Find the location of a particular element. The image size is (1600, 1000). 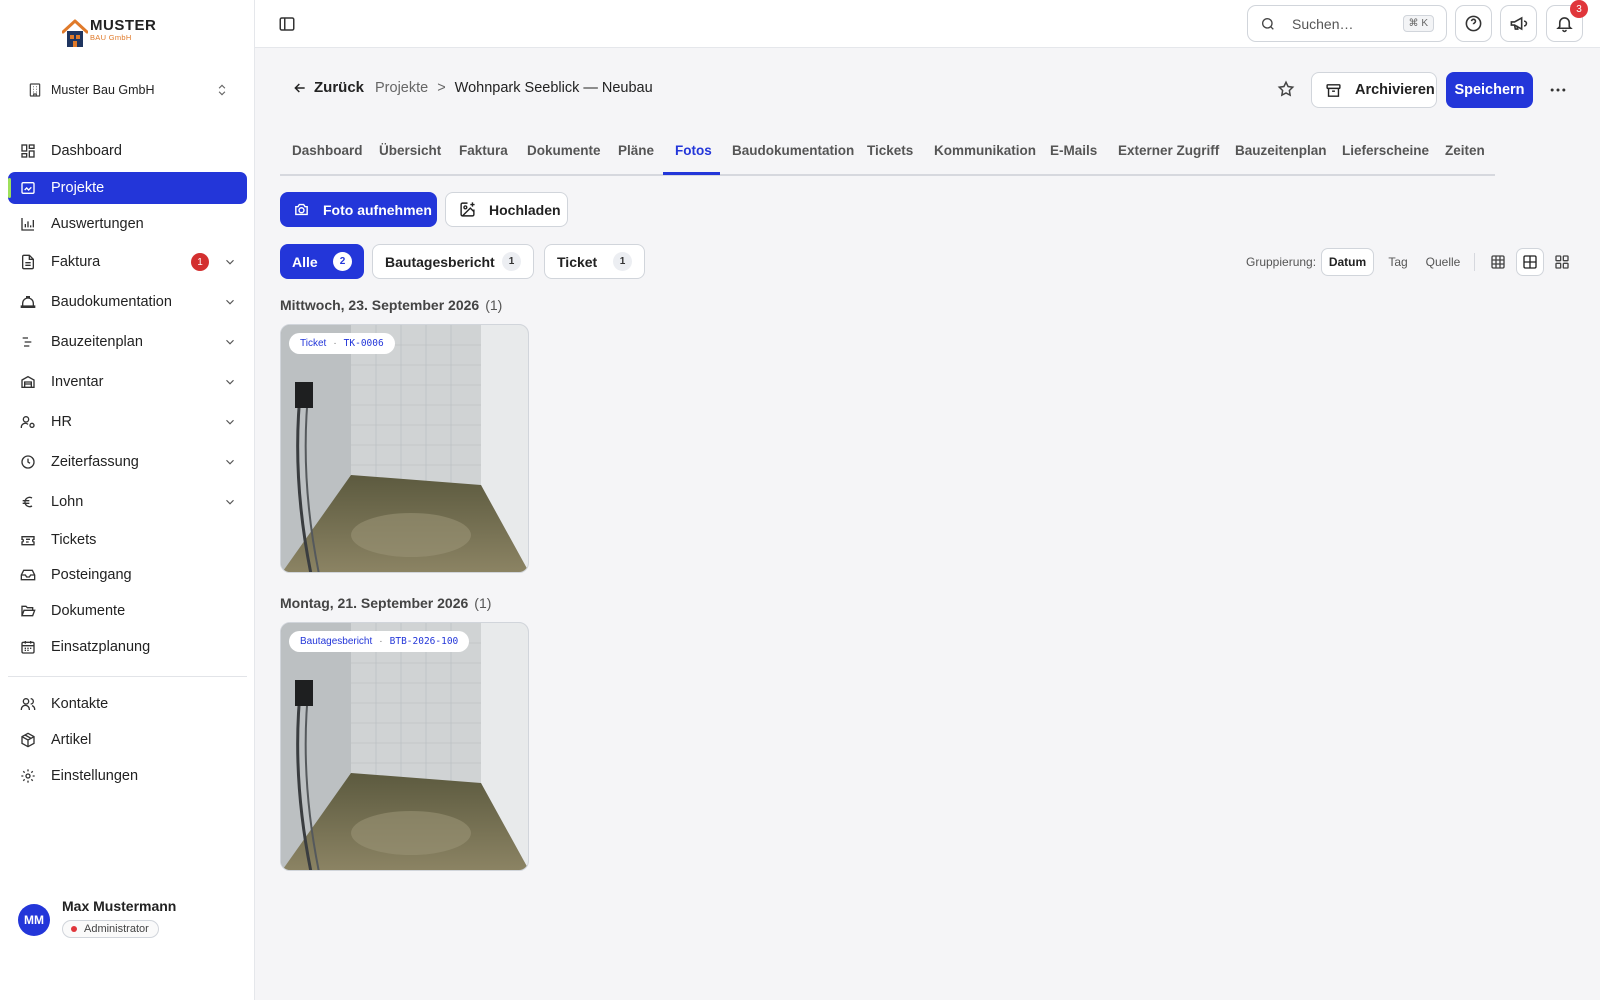

search-input: Suchen… ⌘ K is located at coordinates (1347, 23).